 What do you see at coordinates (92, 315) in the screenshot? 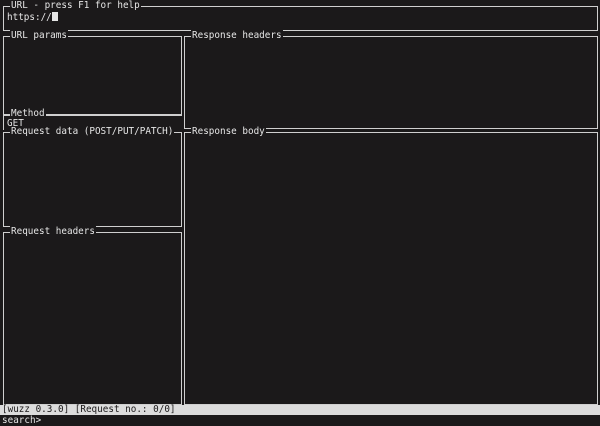
I see `request-headers-panel: Request headers` at bounding box center [92, 315].